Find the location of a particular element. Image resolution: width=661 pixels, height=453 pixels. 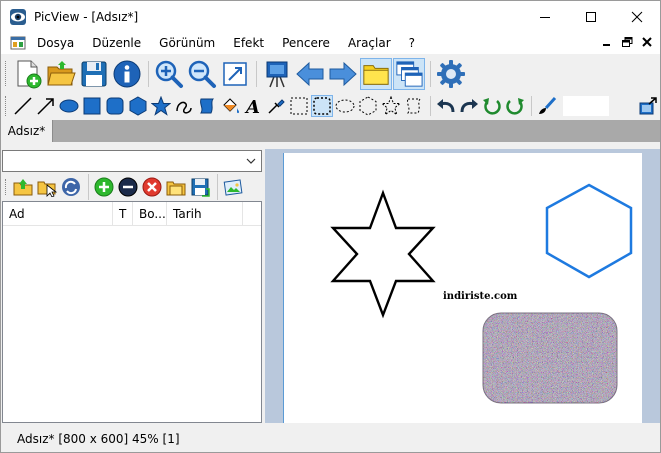

slideshow-button is located at coordinates (277, 74).